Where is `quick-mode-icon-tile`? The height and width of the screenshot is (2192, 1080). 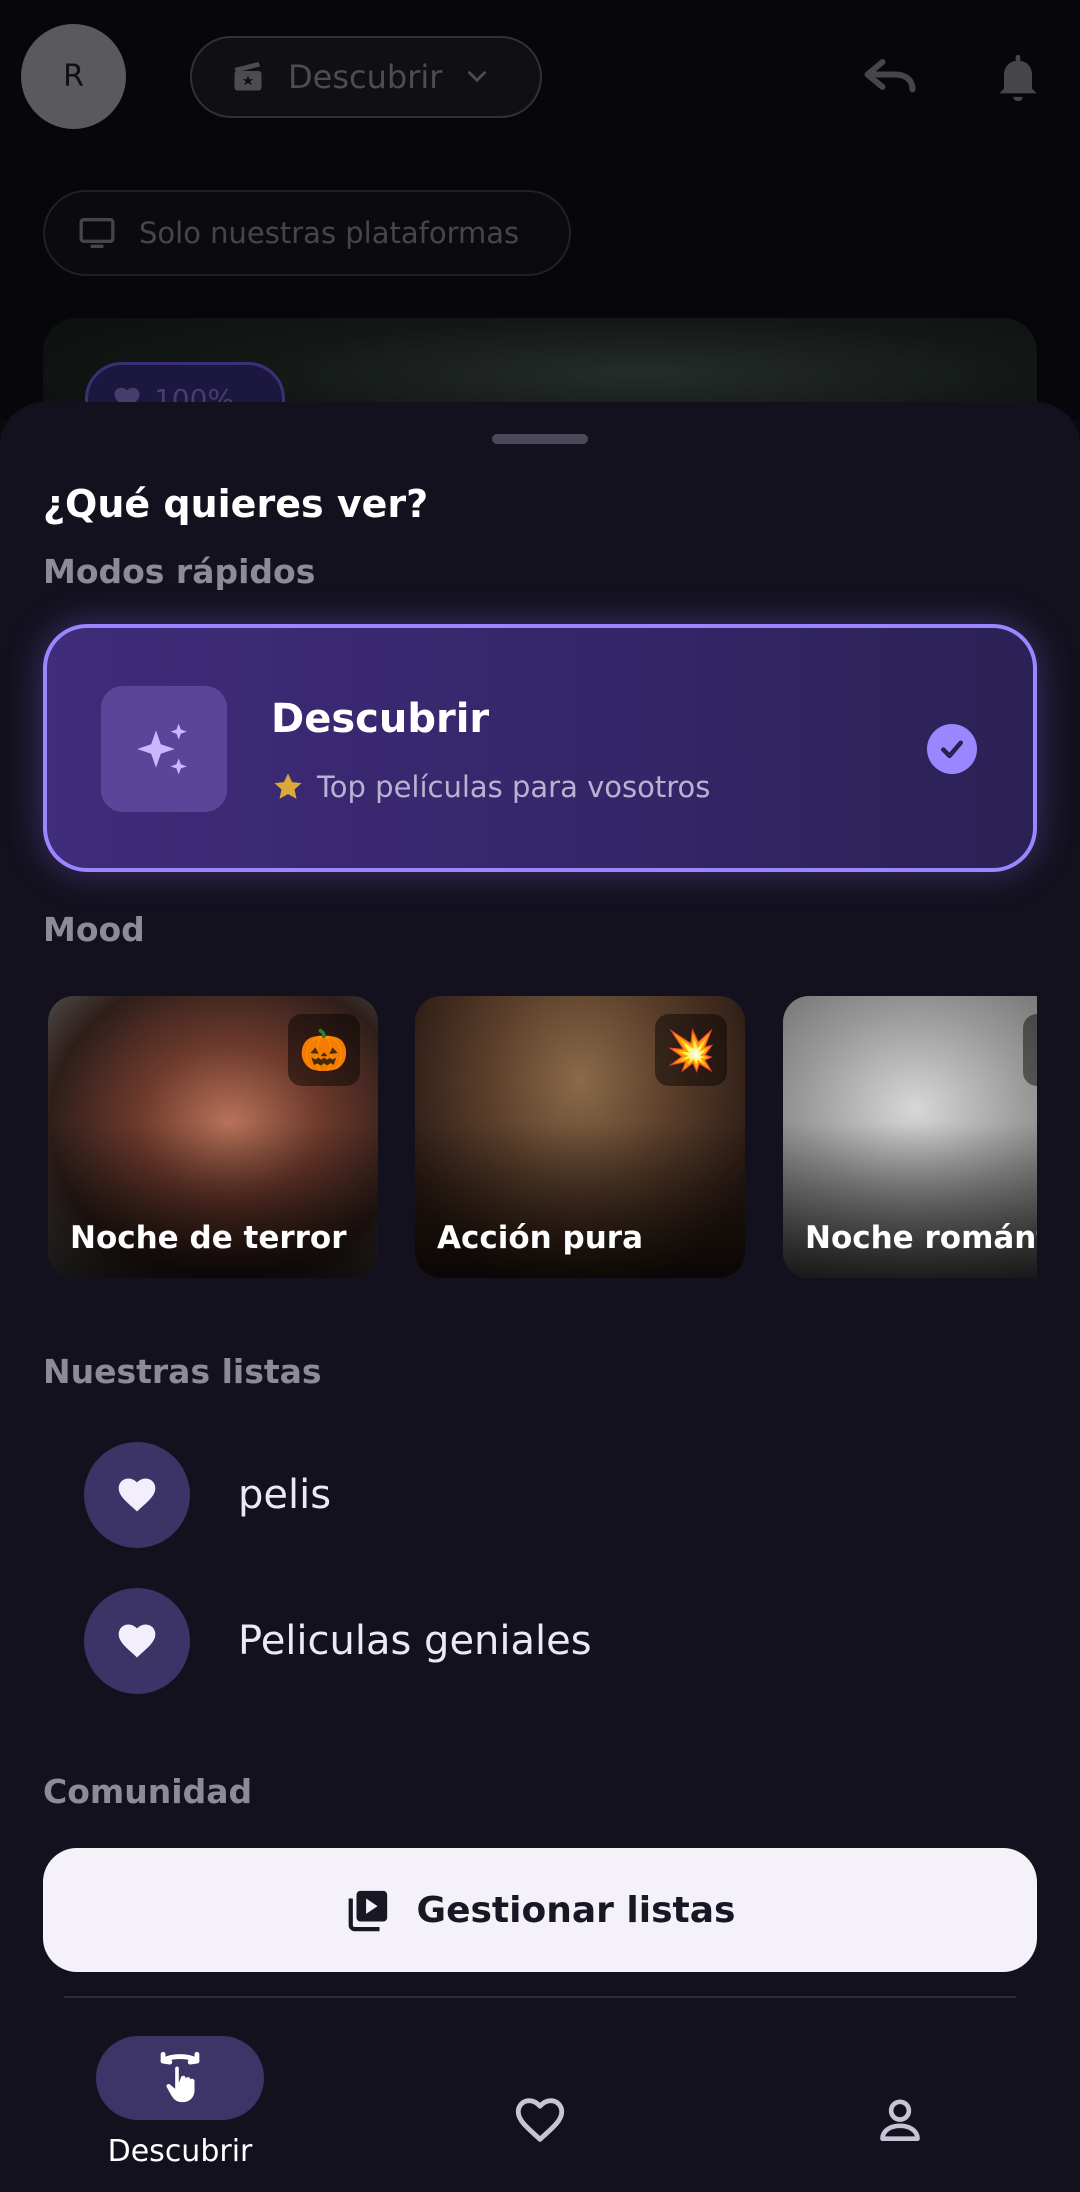 quick-mode-icon-tile is located at coordinates (164, 749).